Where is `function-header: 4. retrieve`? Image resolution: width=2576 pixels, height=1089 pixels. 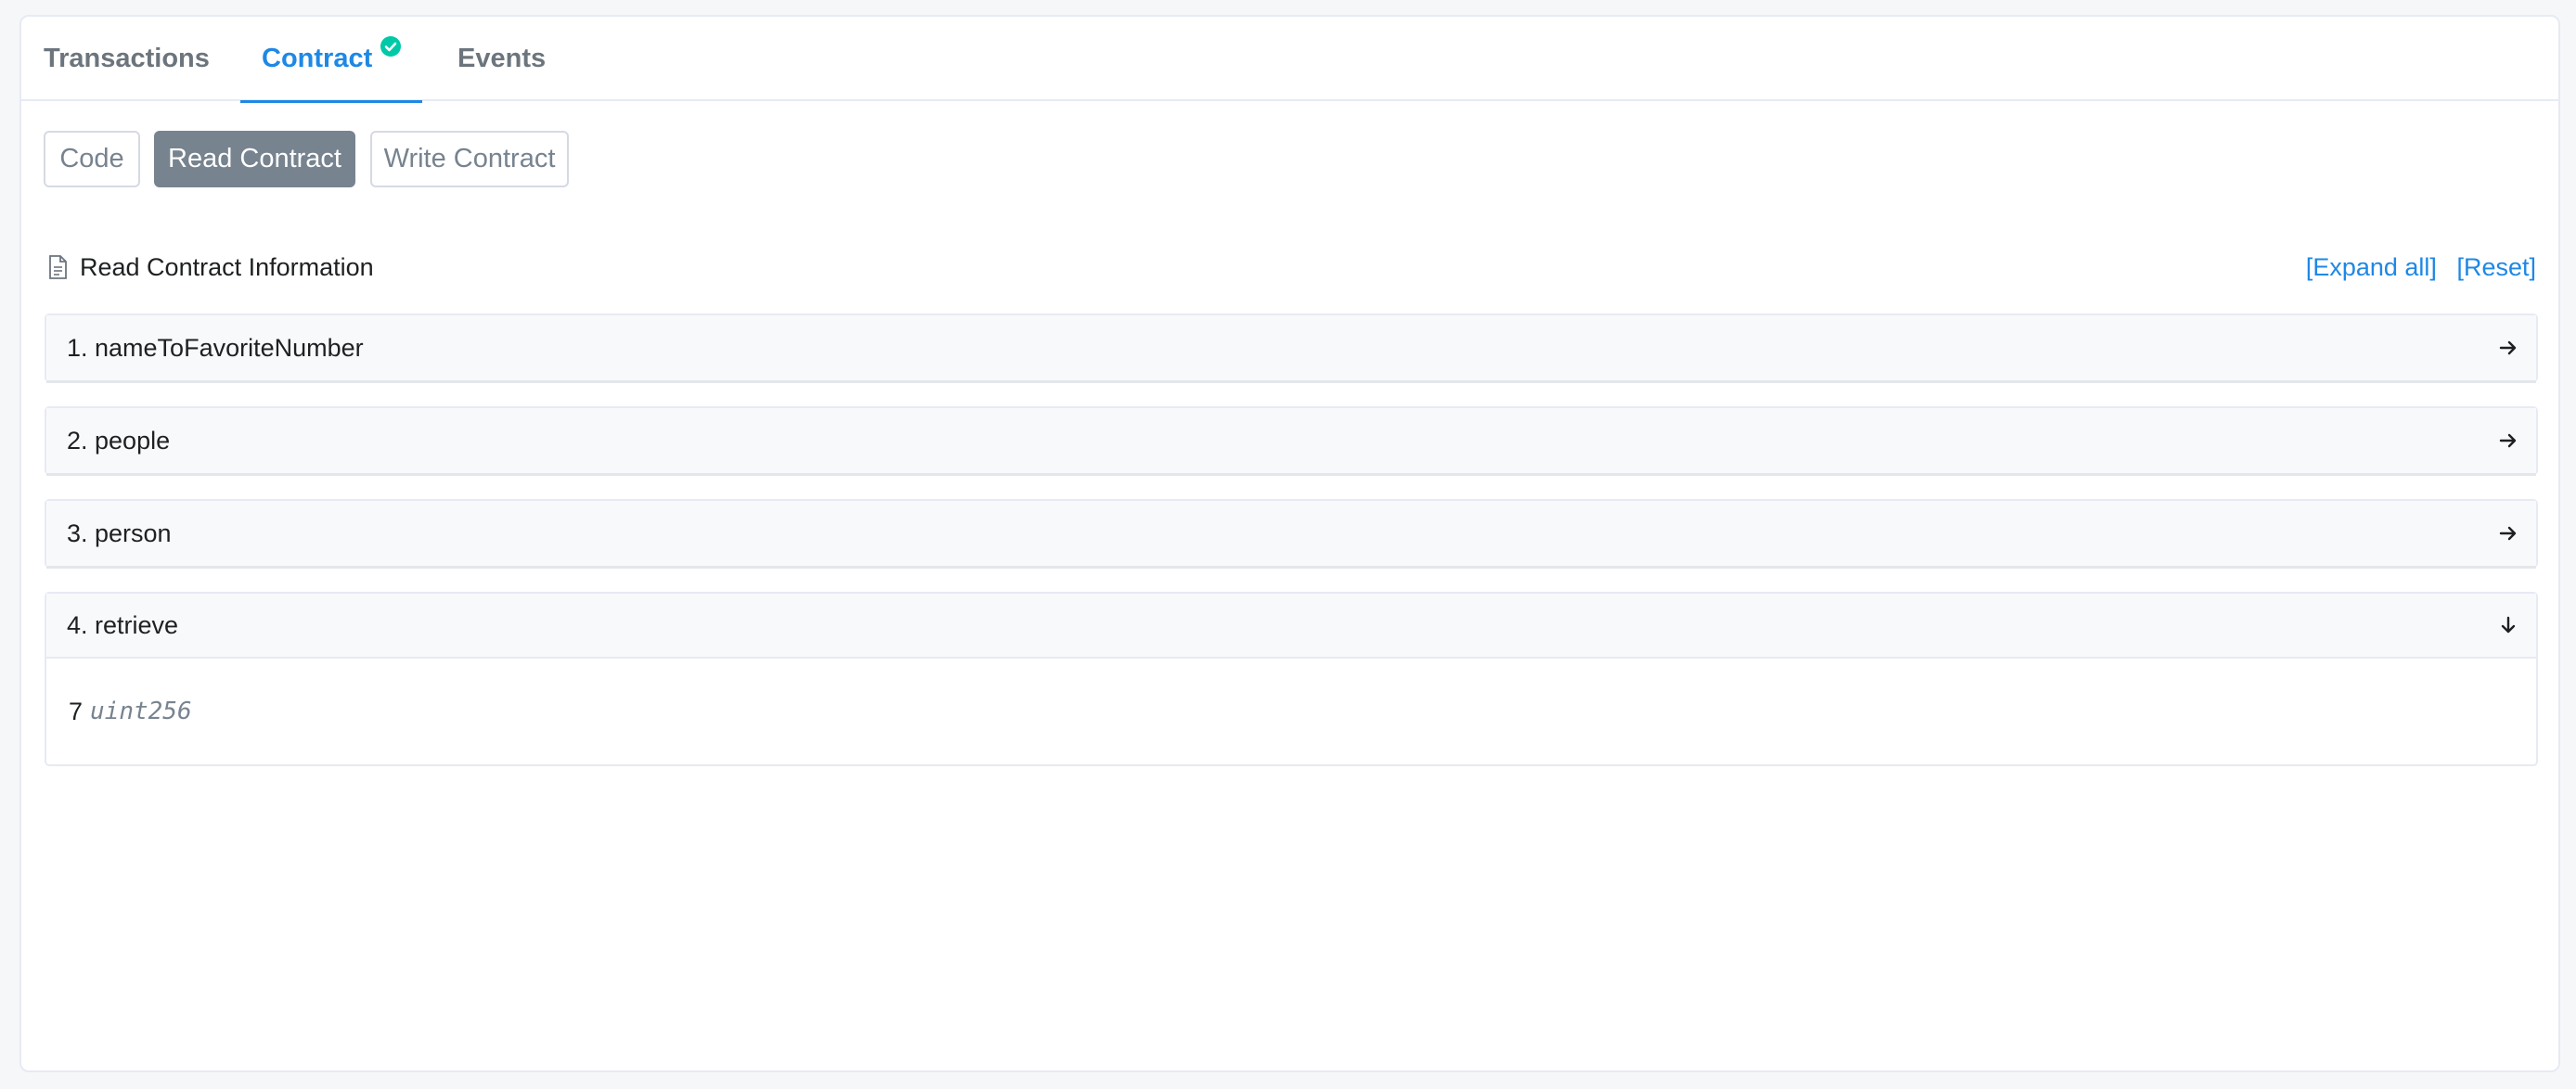 function-header: 4. retrieve is located at coordinates (1291, 626).